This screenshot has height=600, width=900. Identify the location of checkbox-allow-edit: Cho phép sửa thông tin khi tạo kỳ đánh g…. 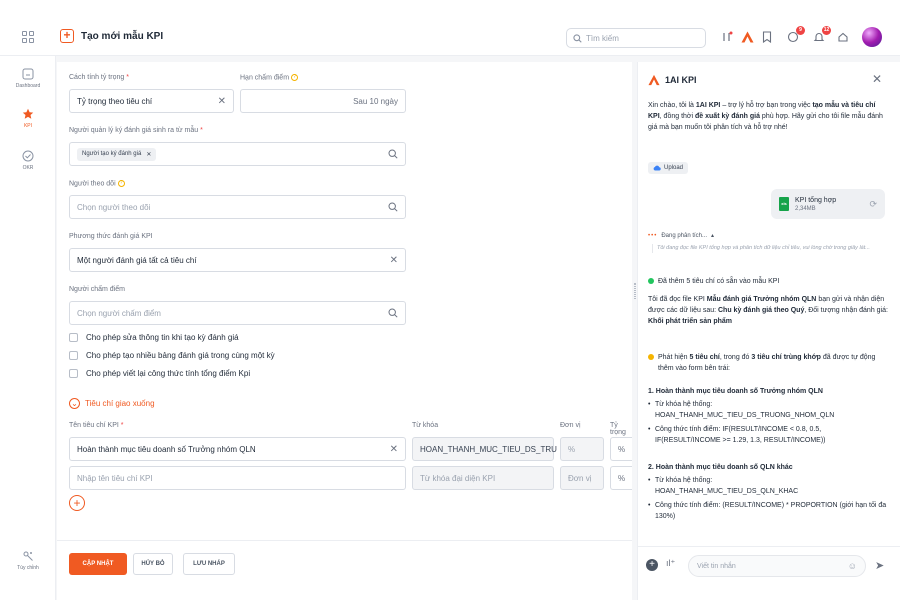
(154, 337).